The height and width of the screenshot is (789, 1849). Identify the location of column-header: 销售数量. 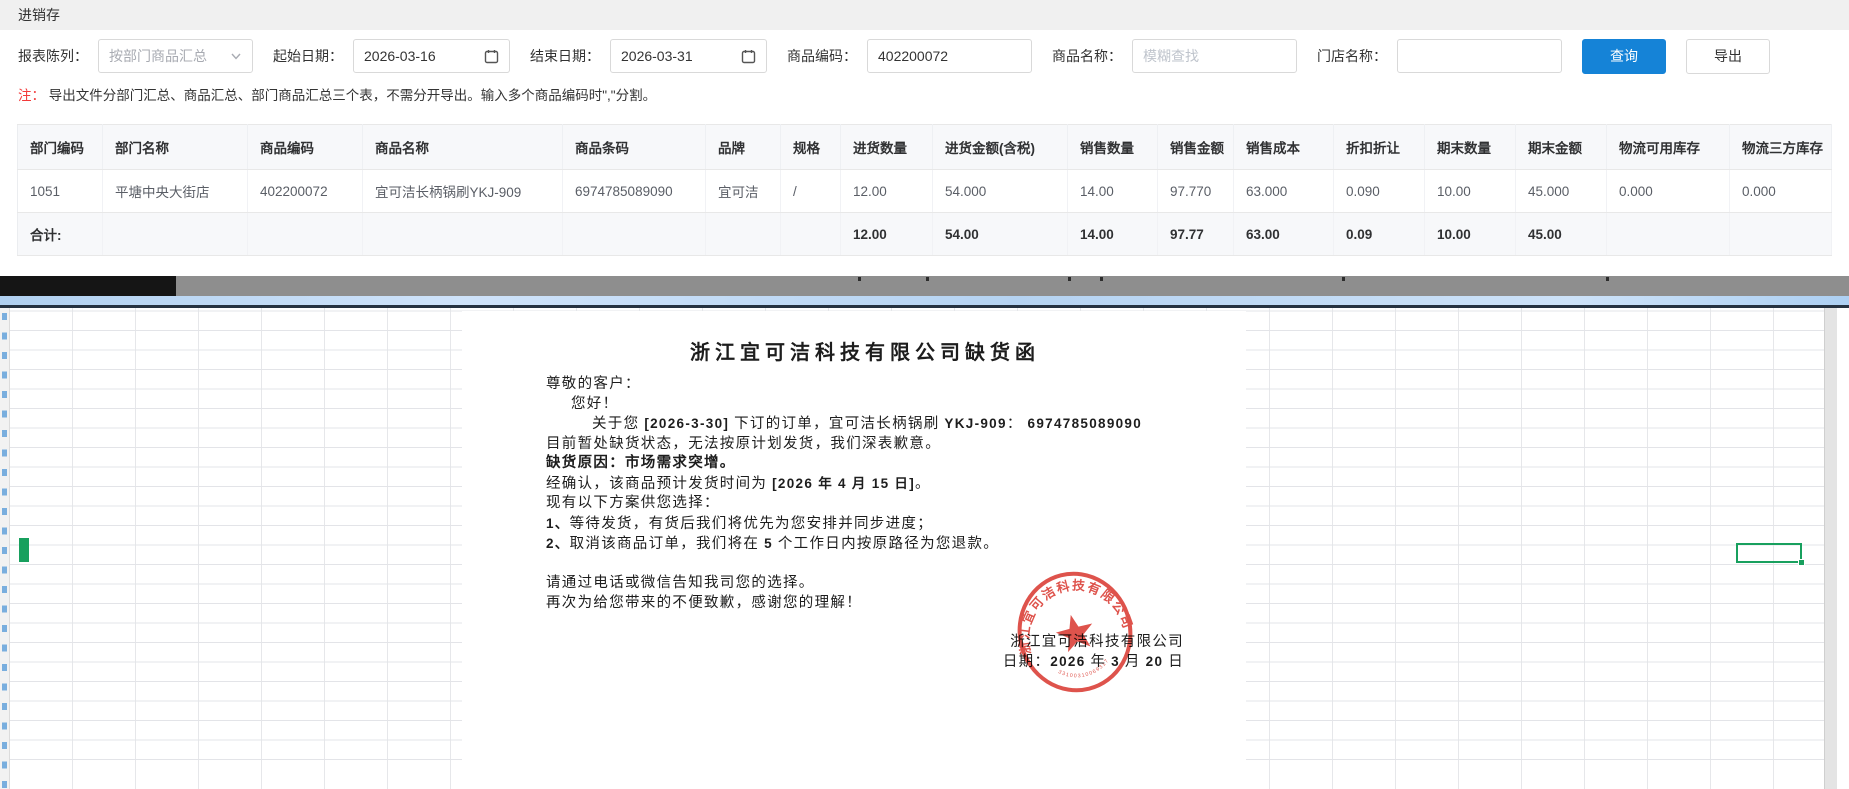
(1112, 147).